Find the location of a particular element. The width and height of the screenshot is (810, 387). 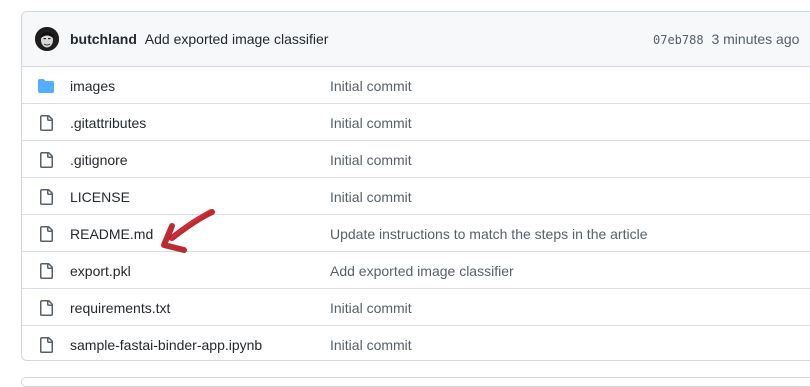

commit-message-link: Add exported image classifier is located at coordinates (237, 39).